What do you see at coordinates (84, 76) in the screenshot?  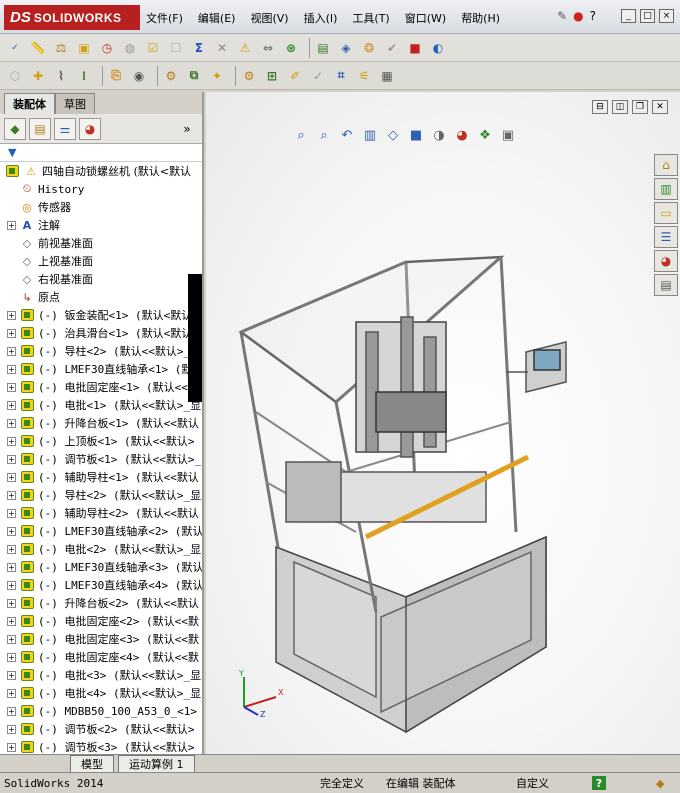 I see `pattern-icon: ⁞` at bounding box center [84, 76].